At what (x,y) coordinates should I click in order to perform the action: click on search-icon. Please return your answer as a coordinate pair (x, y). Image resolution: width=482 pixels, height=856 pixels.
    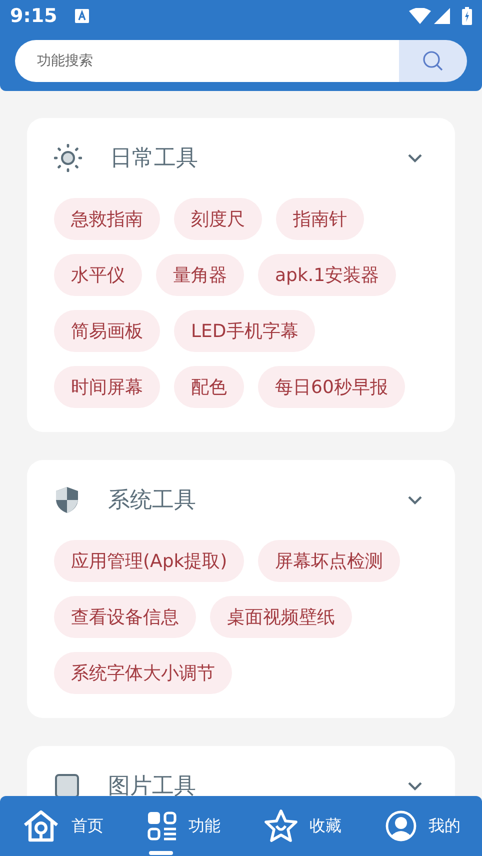
    Looking at the image, I should click on (433, 61).